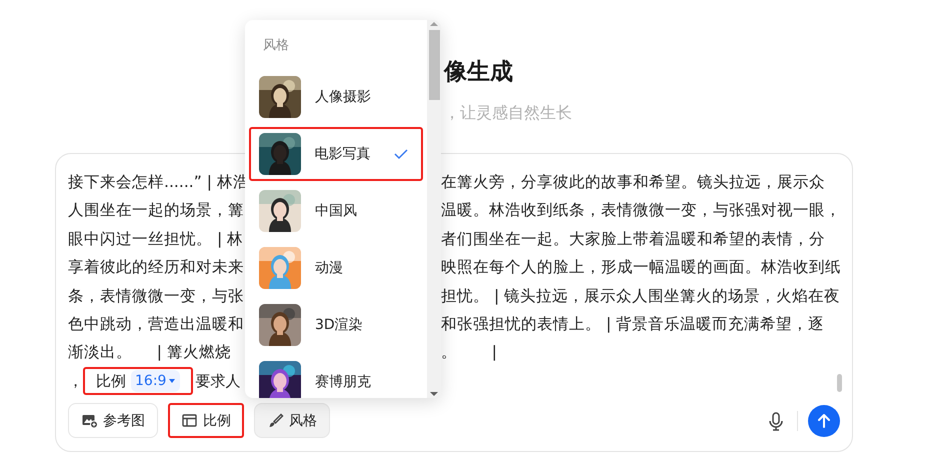 The height and width of the screenshot is (475, 931). What do you see at coordinates (172, 381) in the screenshot?
I see `caret-icon` at bounding box center [172, 381].